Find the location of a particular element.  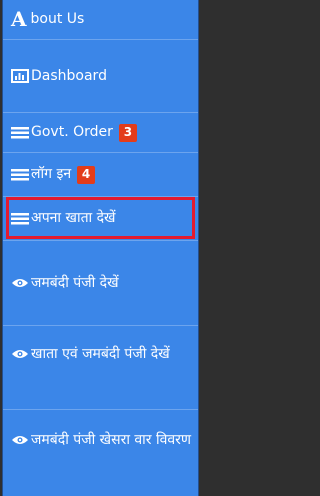

sidebar-item-view-own-account: अपना खाता देखें is located at coordinates (100, 219).